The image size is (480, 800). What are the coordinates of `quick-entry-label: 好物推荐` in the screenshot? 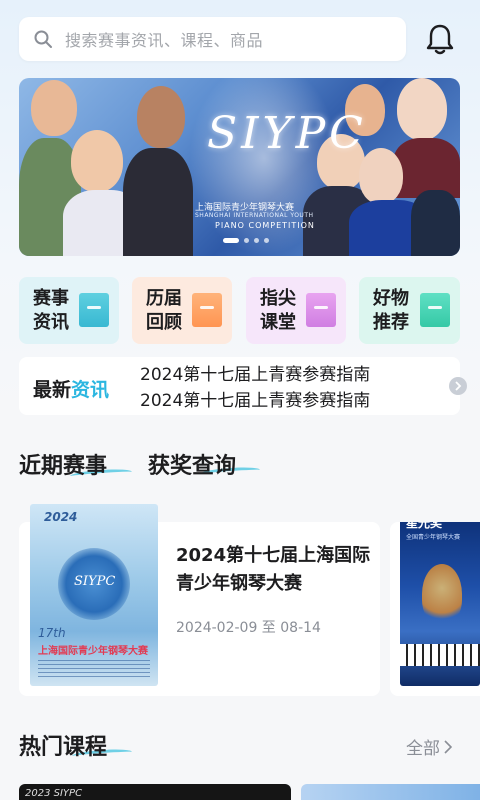 It's located at (391, 310).